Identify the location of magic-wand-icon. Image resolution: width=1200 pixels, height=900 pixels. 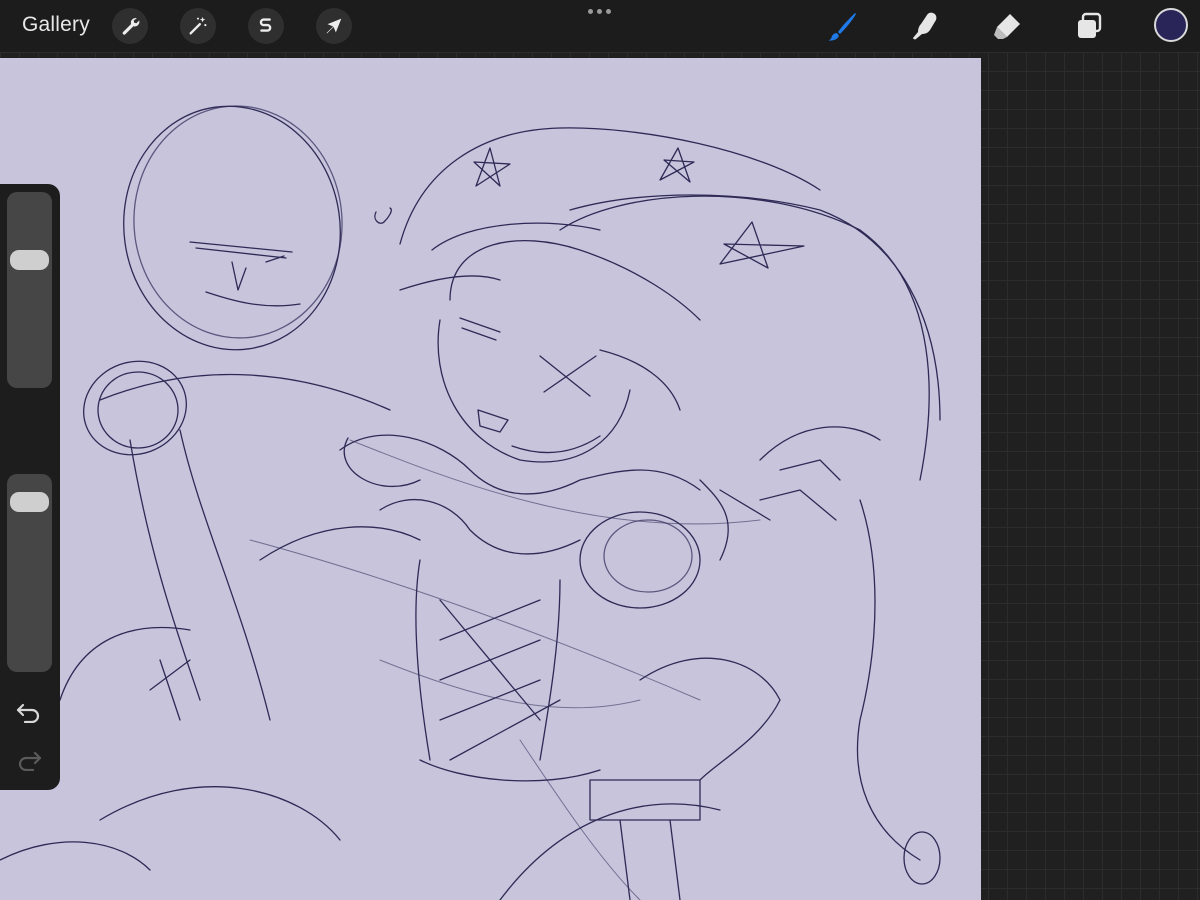
(198, 25).